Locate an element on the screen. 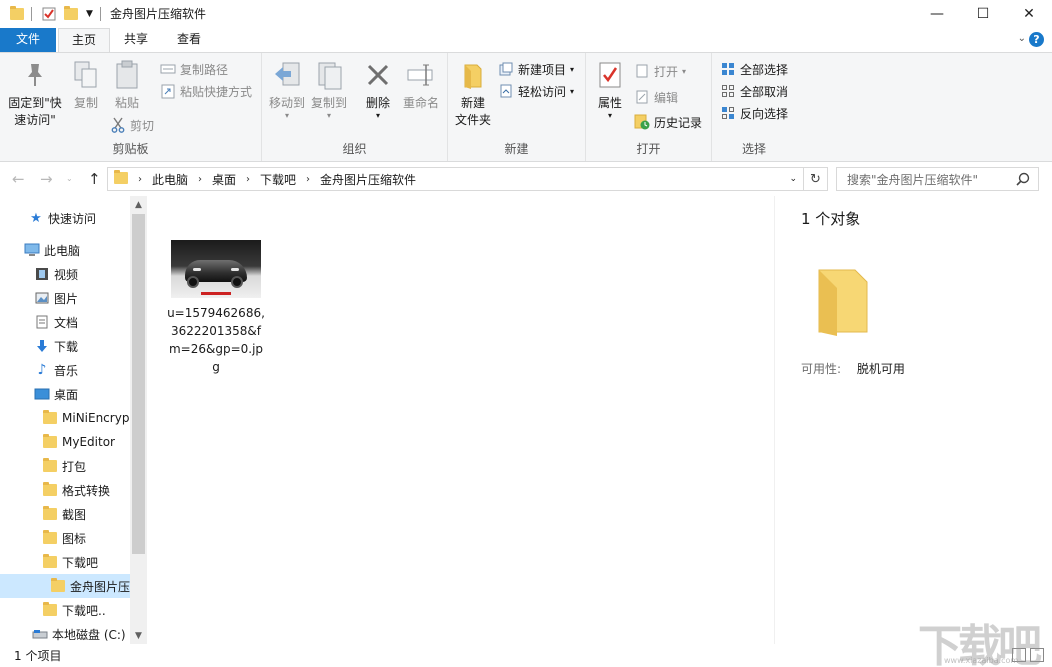  nav-item-local-disk: 本地磁盘 (C:) is located at coordinates (65, 633).